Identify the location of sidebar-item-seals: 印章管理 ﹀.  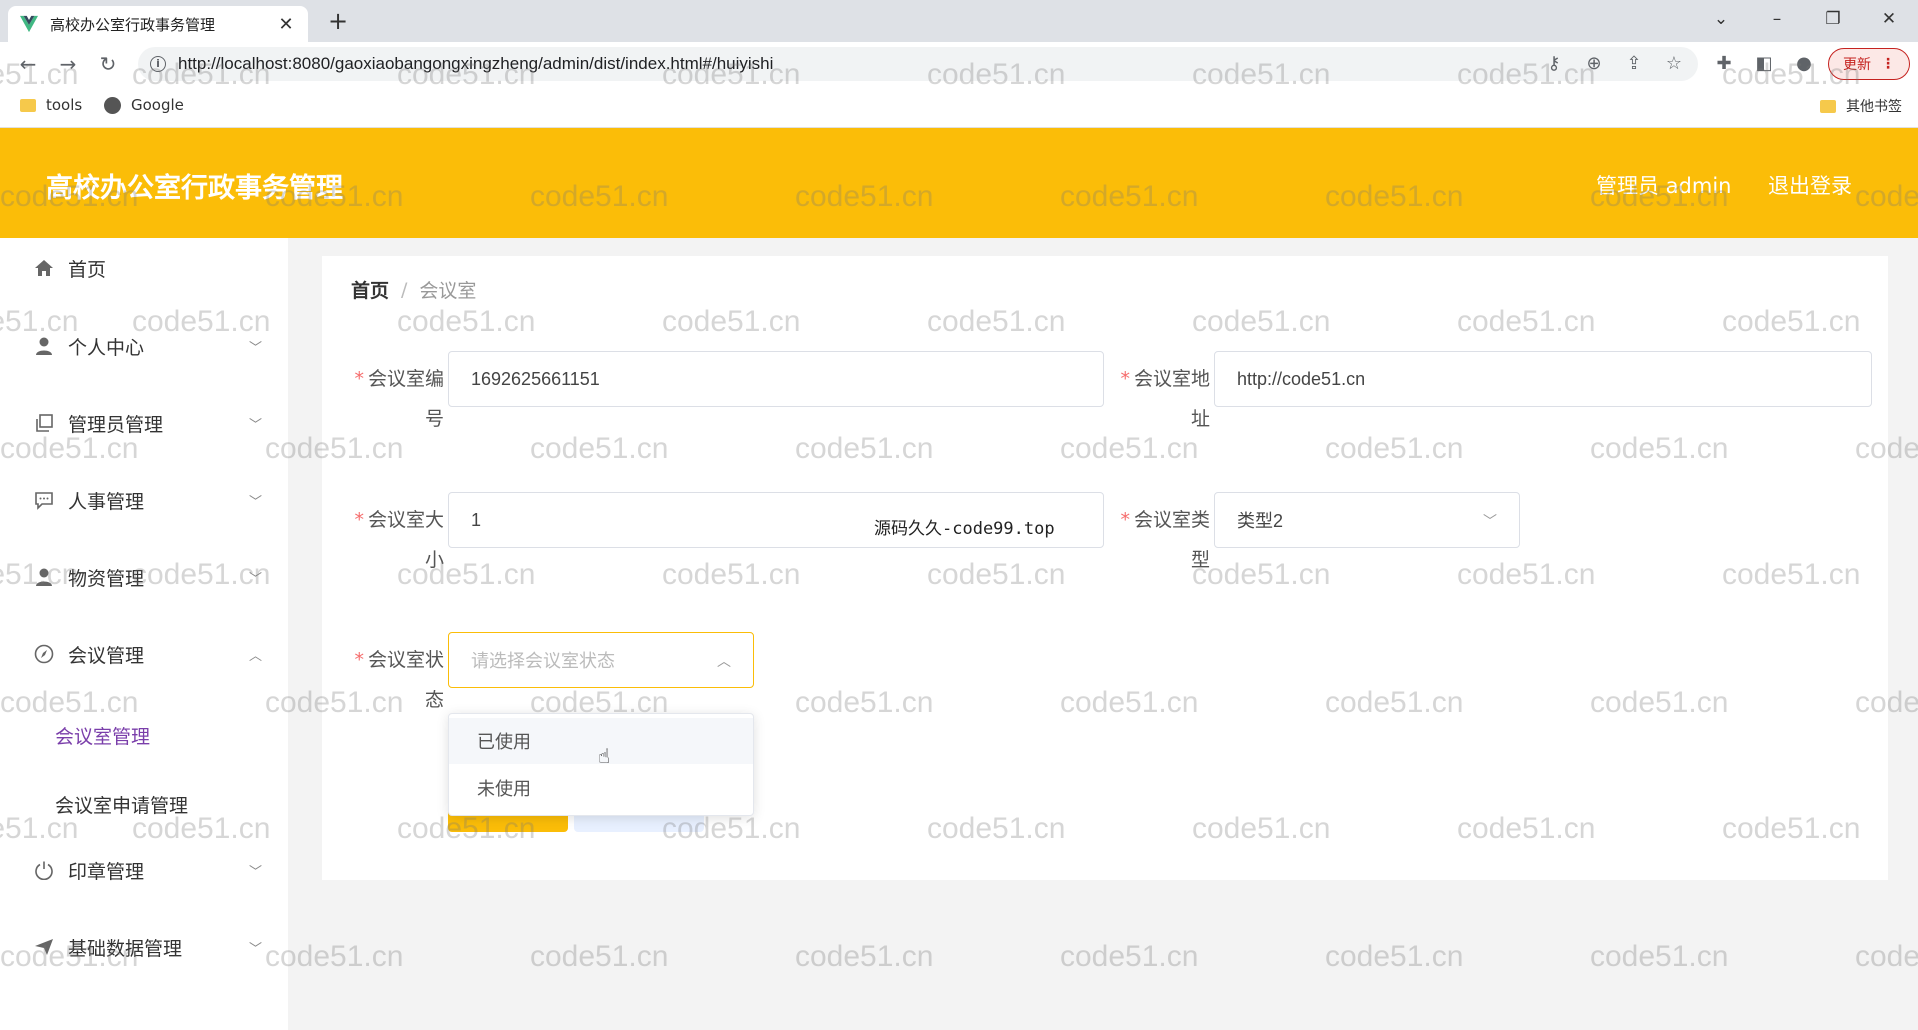
(144, 870).